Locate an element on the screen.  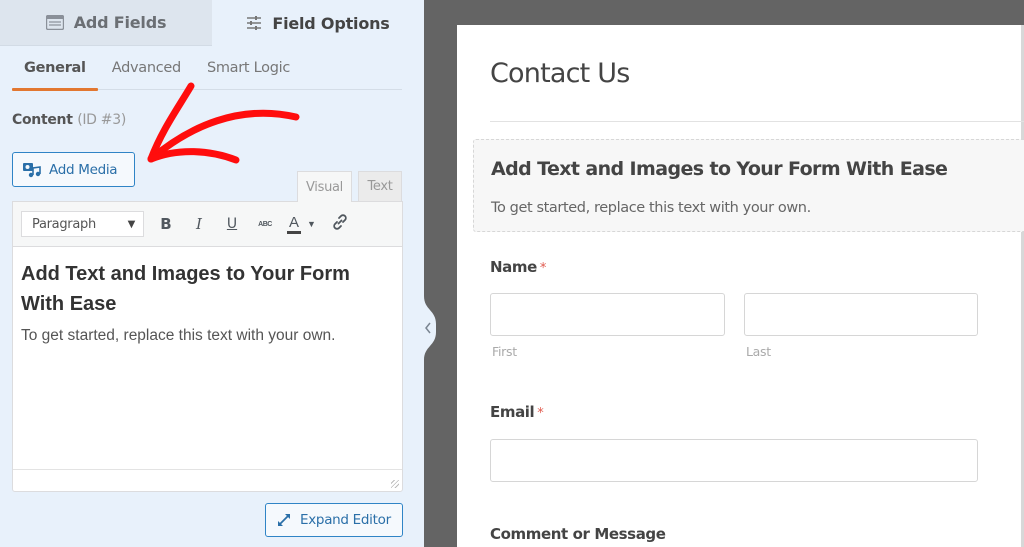
email-input is located at coordinates (734, 460).